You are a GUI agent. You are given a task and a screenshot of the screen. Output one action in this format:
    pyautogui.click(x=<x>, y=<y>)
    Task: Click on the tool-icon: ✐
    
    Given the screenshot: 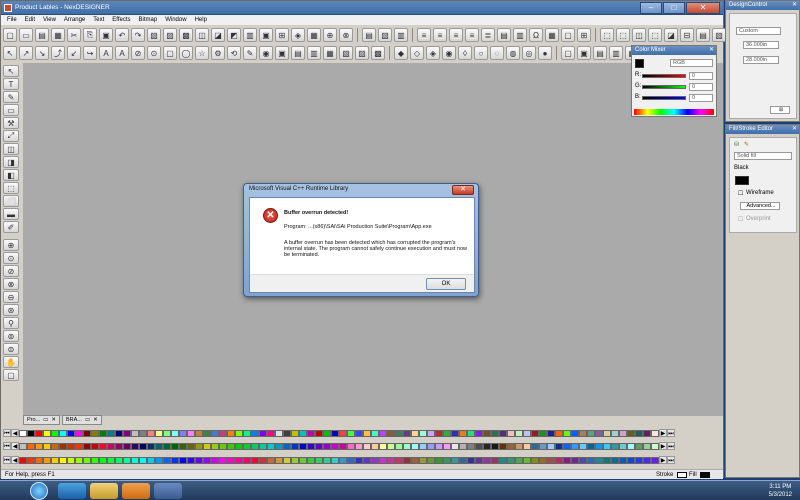 What is the action you would take?
    pyautogui.click(x=11, y=227)
    